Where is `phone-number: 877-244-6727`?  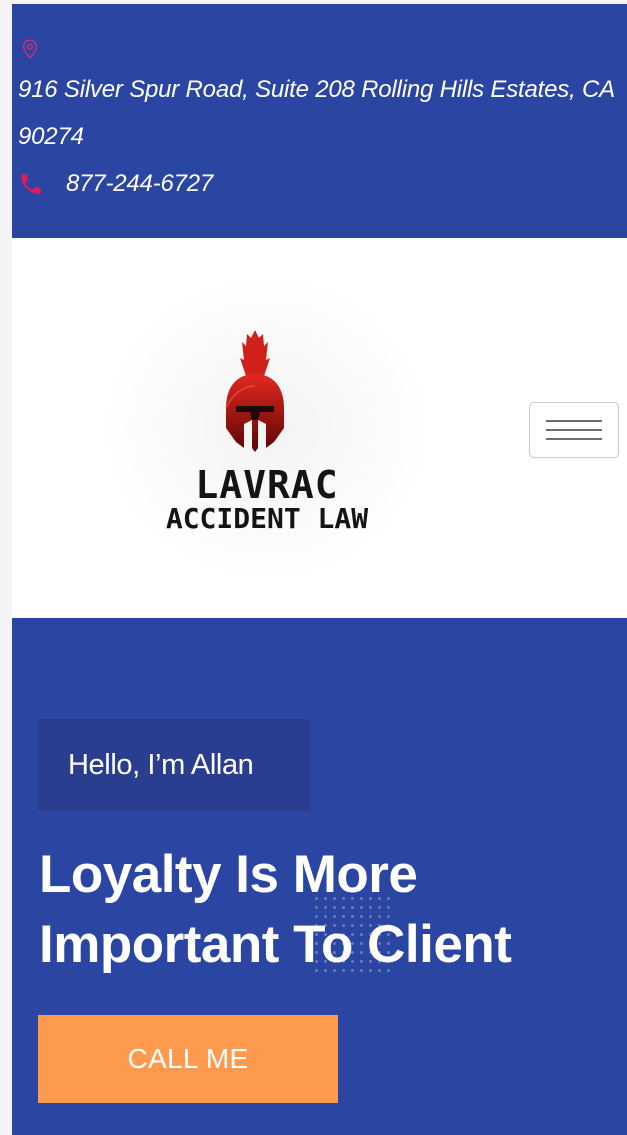 phone-number: 877-244-6727 is located at coordinates (139, 184).